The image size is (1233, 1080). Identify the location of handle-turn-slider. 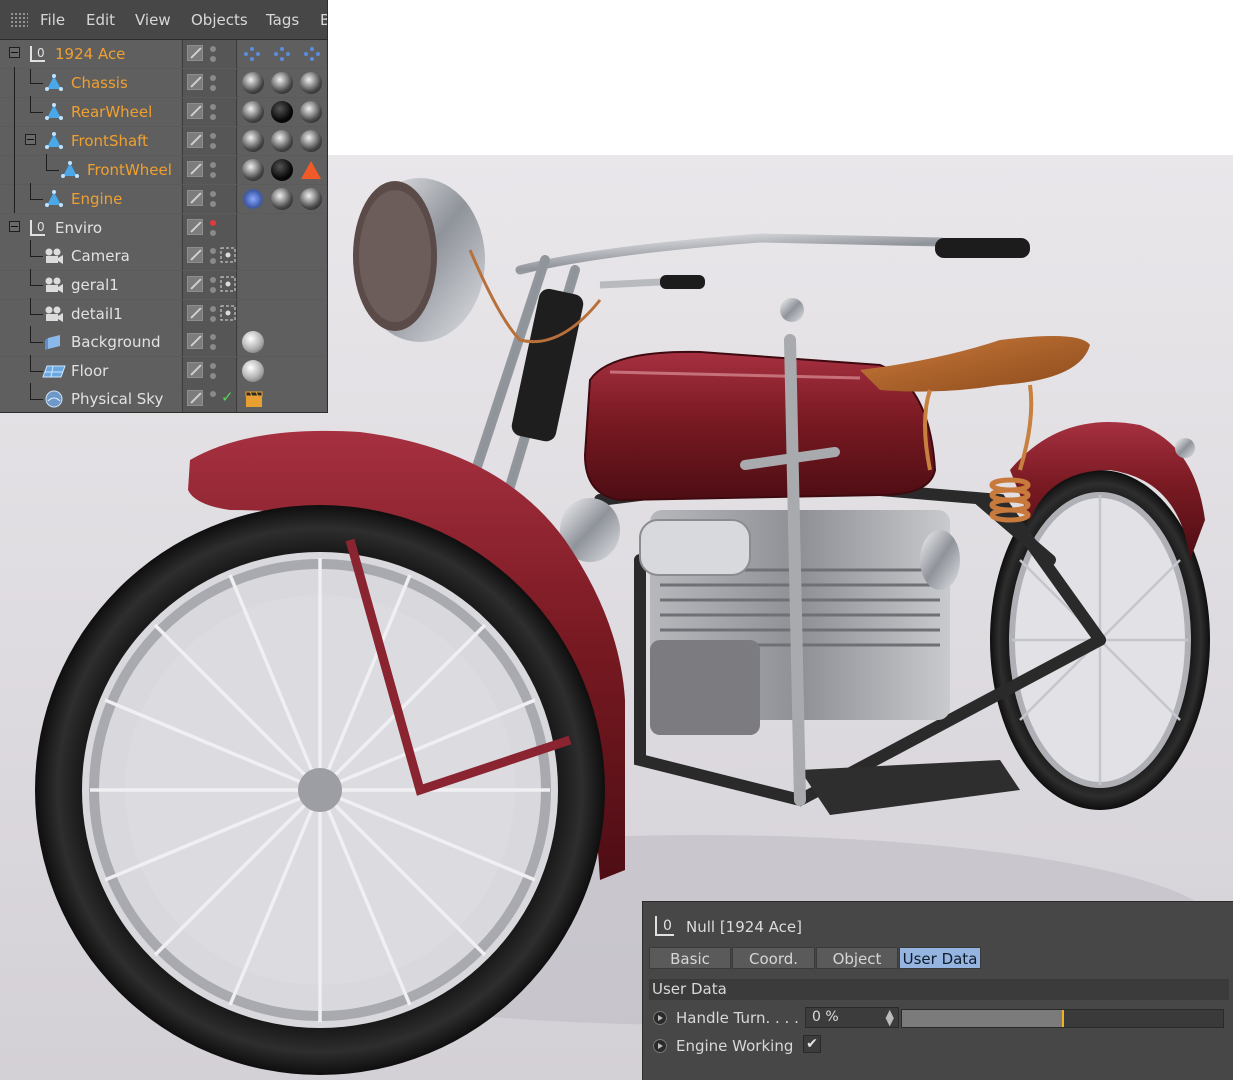
(1062, 1018).